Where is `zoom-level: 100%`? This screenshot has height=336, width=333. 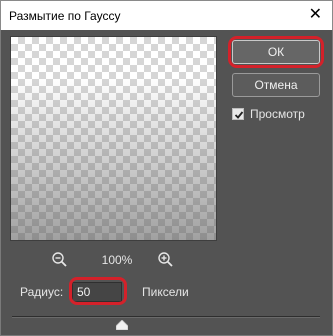 zoom-level: 100% is located at coordinates (117, 260).